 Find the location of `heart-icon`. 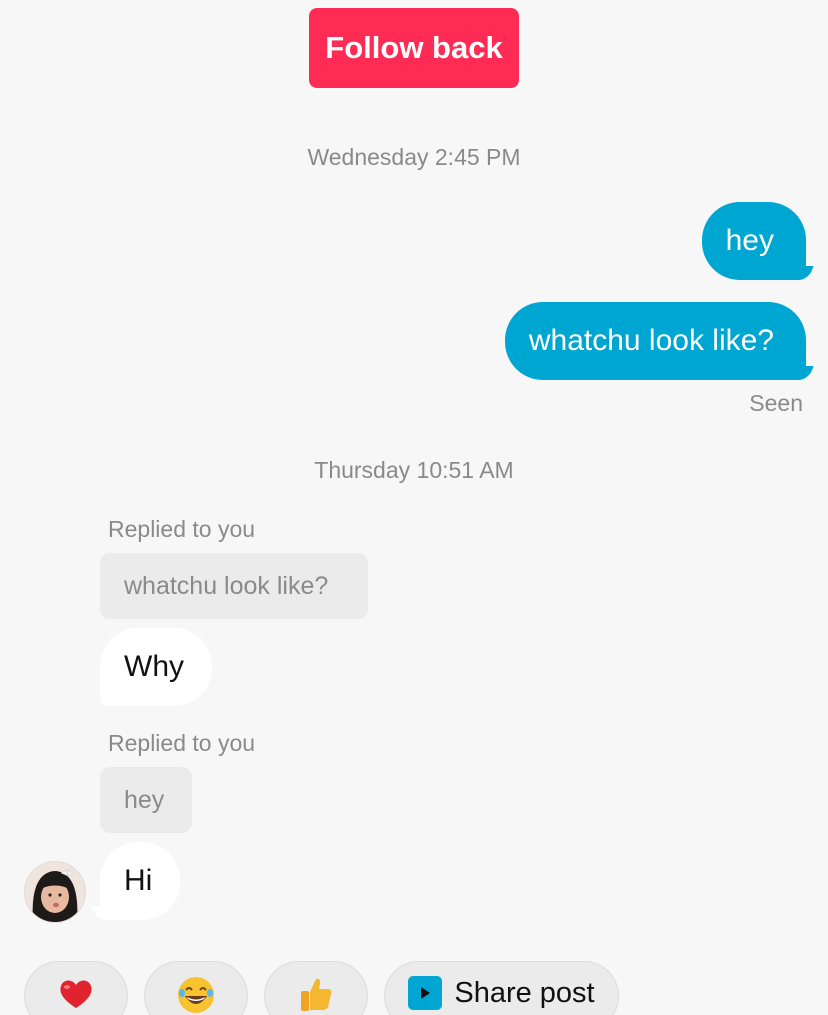

heart-icon is located at coordinates (76, 994).